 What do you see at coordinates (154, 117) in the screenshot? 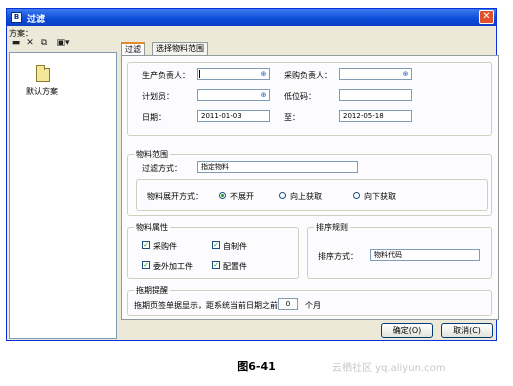
I see `date-label: 日期：` at bounding box center [154, 117].